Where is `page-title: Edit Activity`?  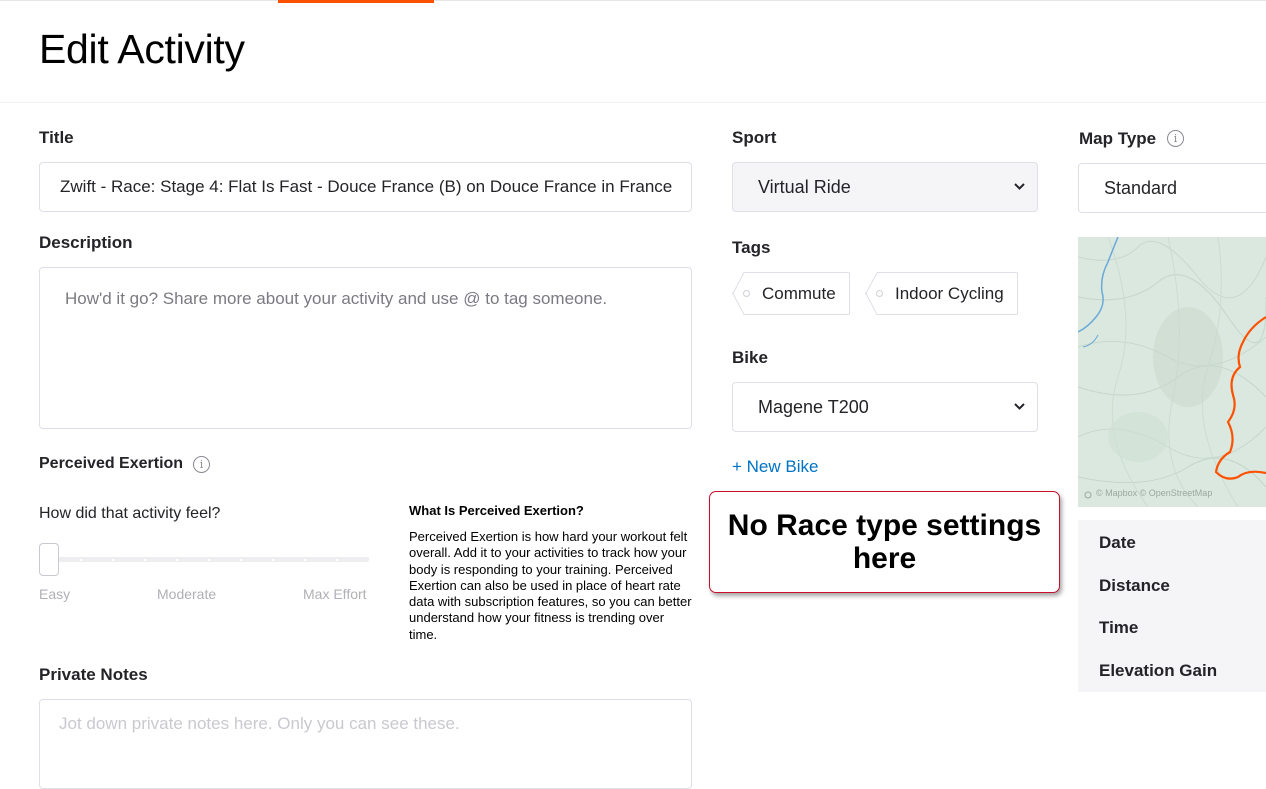
page-title: Edit Activity is located at coordinates (142, 49).